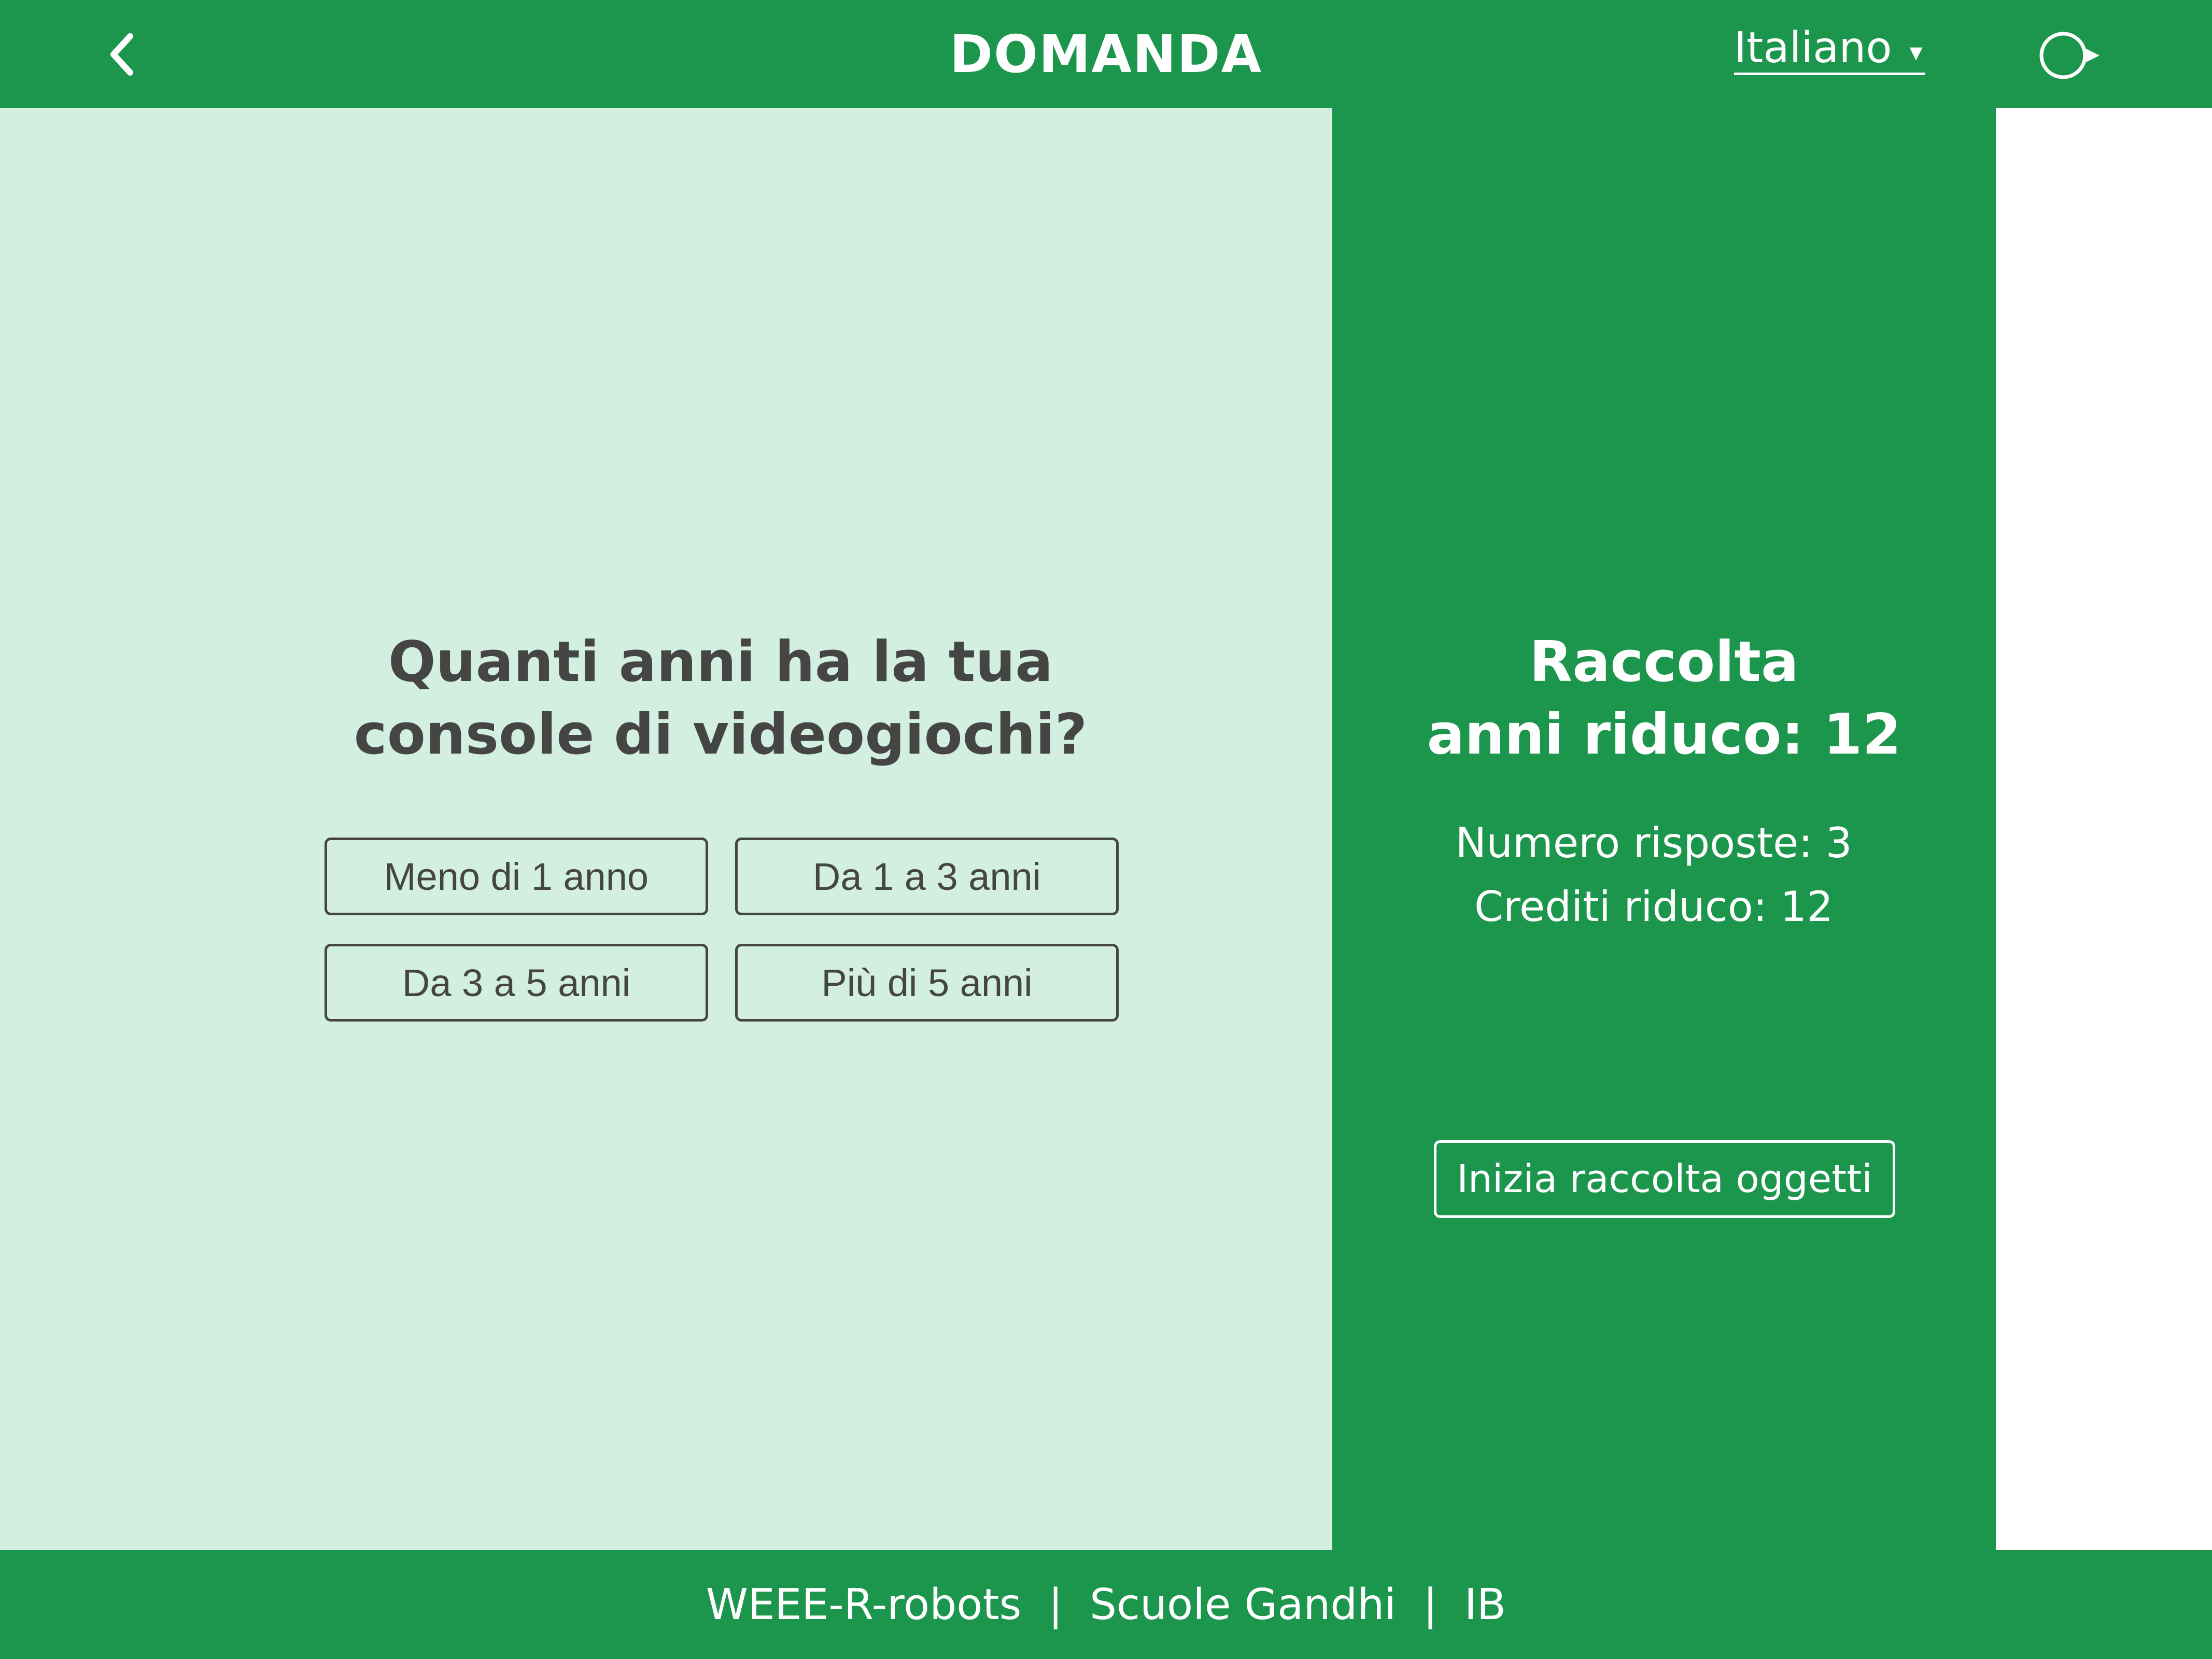 Image resolution: width=2212 pixels, height=1659 pixels. What do you see at coordinates (1485, 1604) in the screenshot?
I see `footer-class-code: IB` at bounding box center [1485, 1604].